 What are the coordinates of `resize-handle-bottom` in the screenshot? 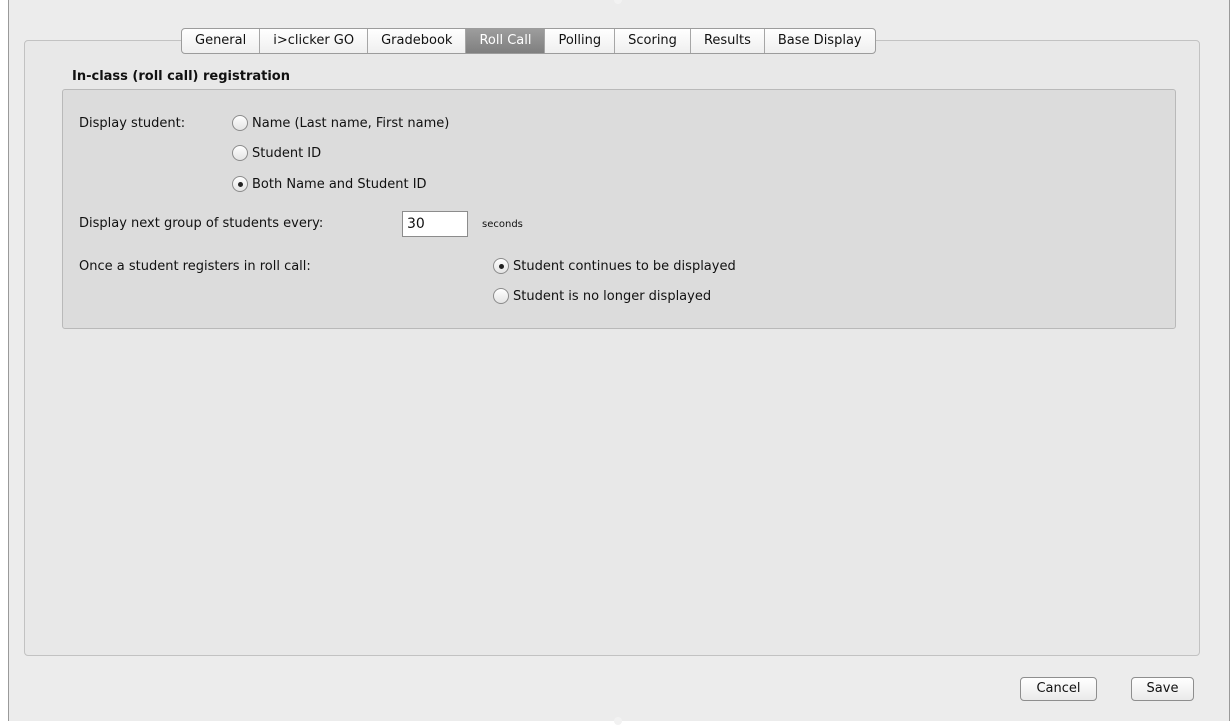 It's located at (618, 721).